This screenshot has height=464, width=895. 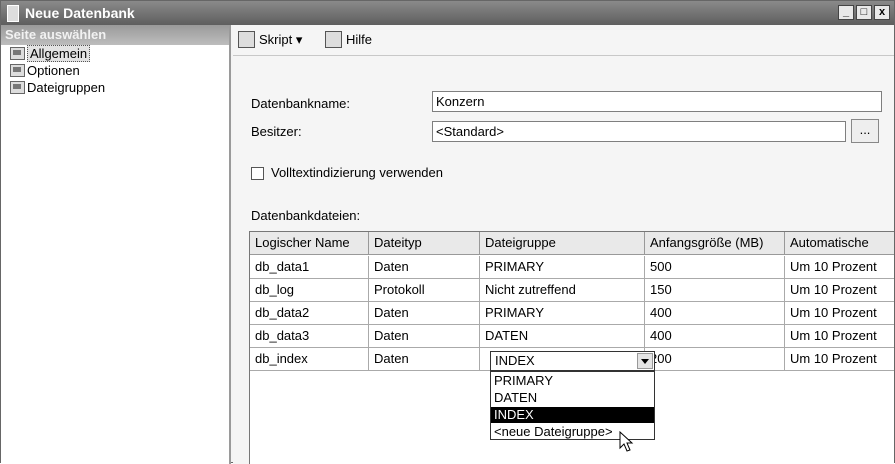 What do you see at coordinates (562, 290) in the screenshot?
I see `table-cell: Nicht zutreffend` at bounding box center [562, 290].